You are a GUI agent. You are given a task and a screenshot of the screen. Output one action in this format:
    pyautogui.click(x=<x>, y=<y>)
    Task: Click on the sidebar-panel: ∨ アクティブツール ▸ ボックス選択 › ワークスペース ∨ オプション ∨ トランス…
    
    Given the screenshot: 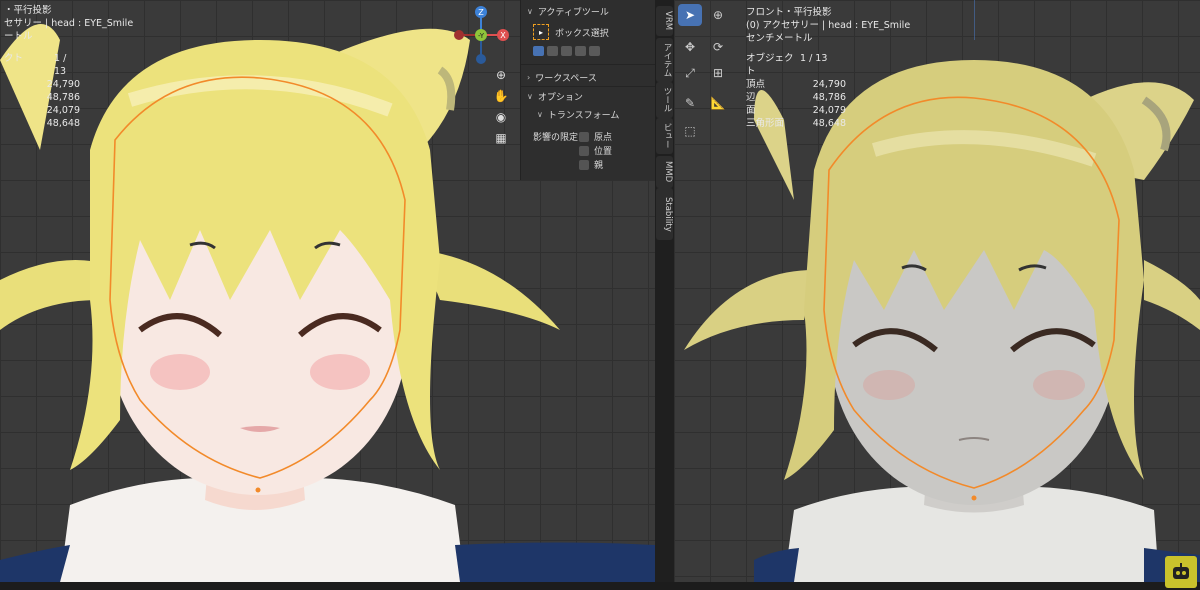 What is the action you would take?
    pyautogui.click(x=587, y=90)
    